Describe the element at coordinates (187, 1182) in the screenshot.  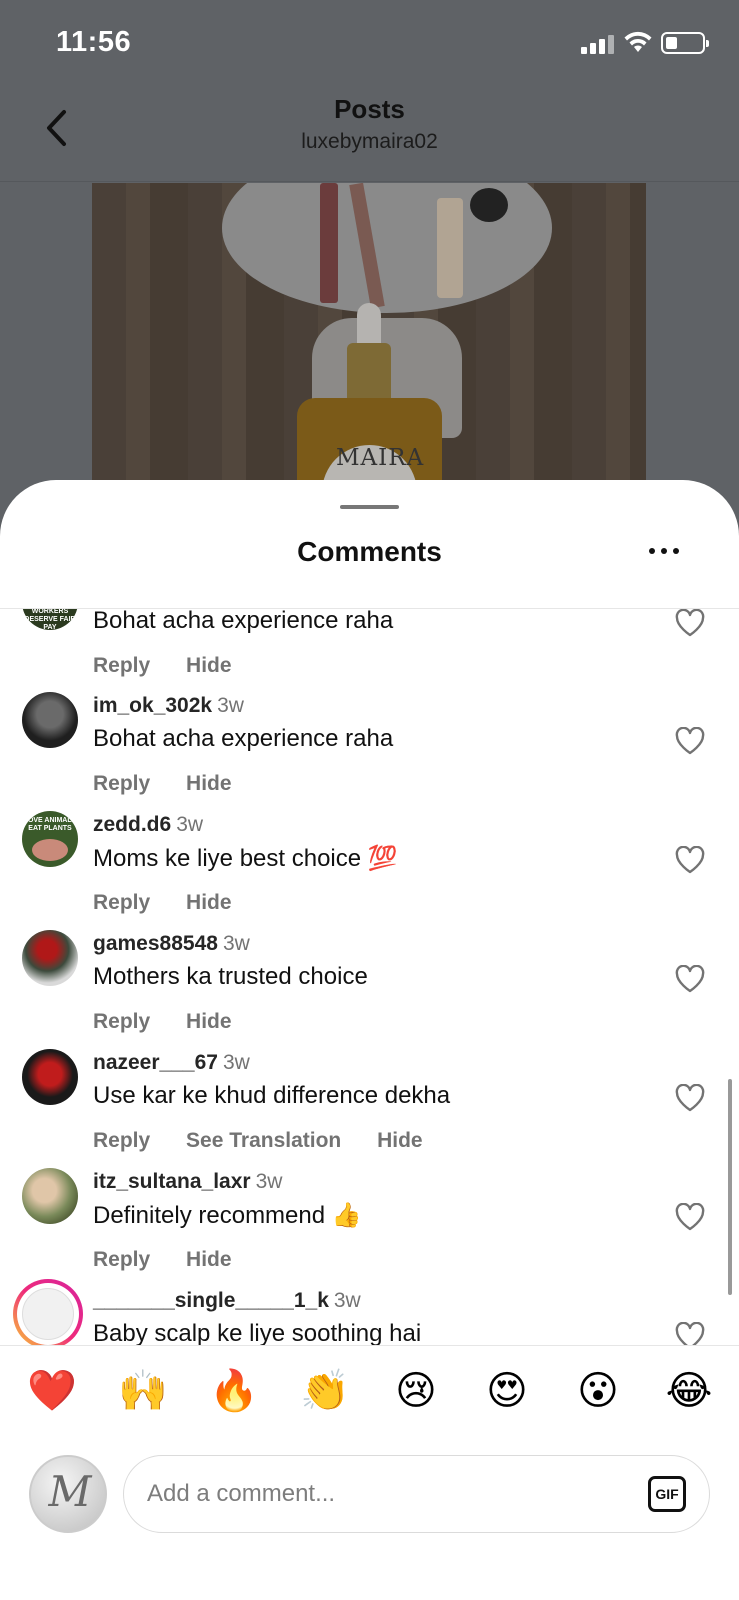
I see `comment-username: itz_sultana_laxr 3w` at that location.